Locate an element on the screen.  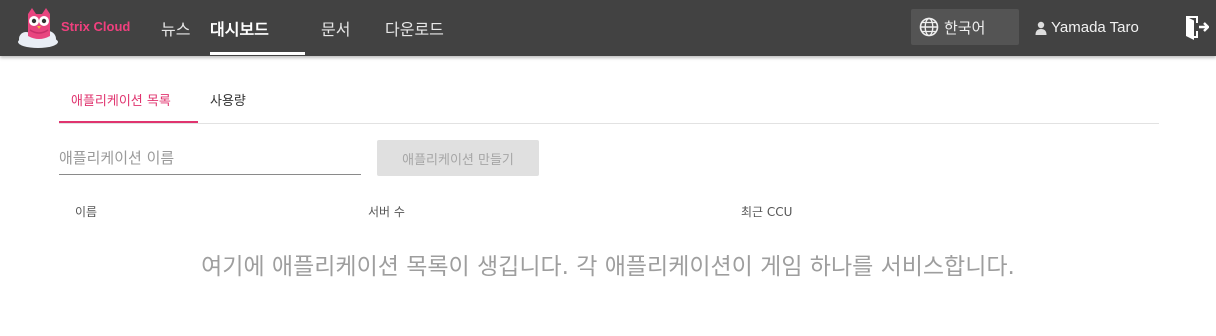
person-icon is located at coordinates (1041, 28).